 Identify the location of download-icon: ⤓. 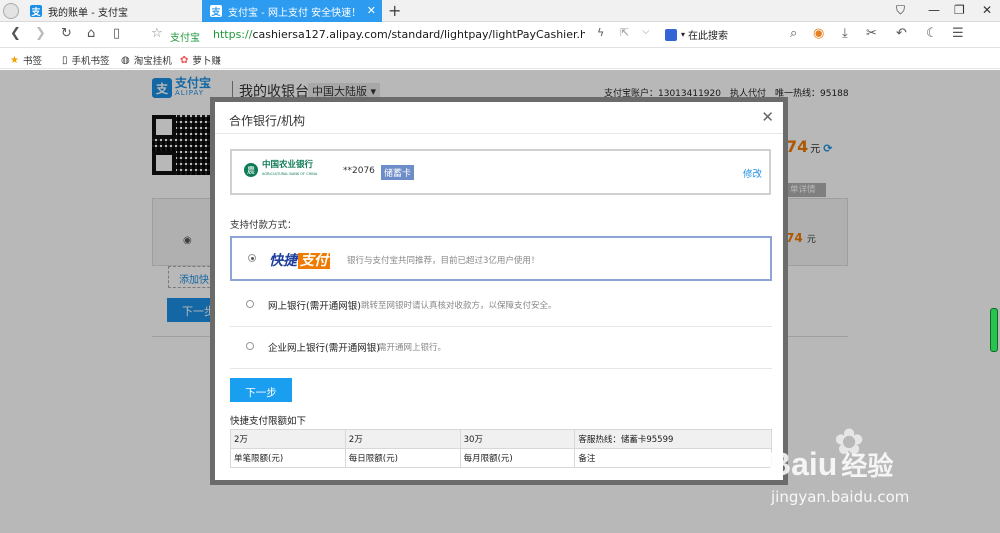
(845, 33).